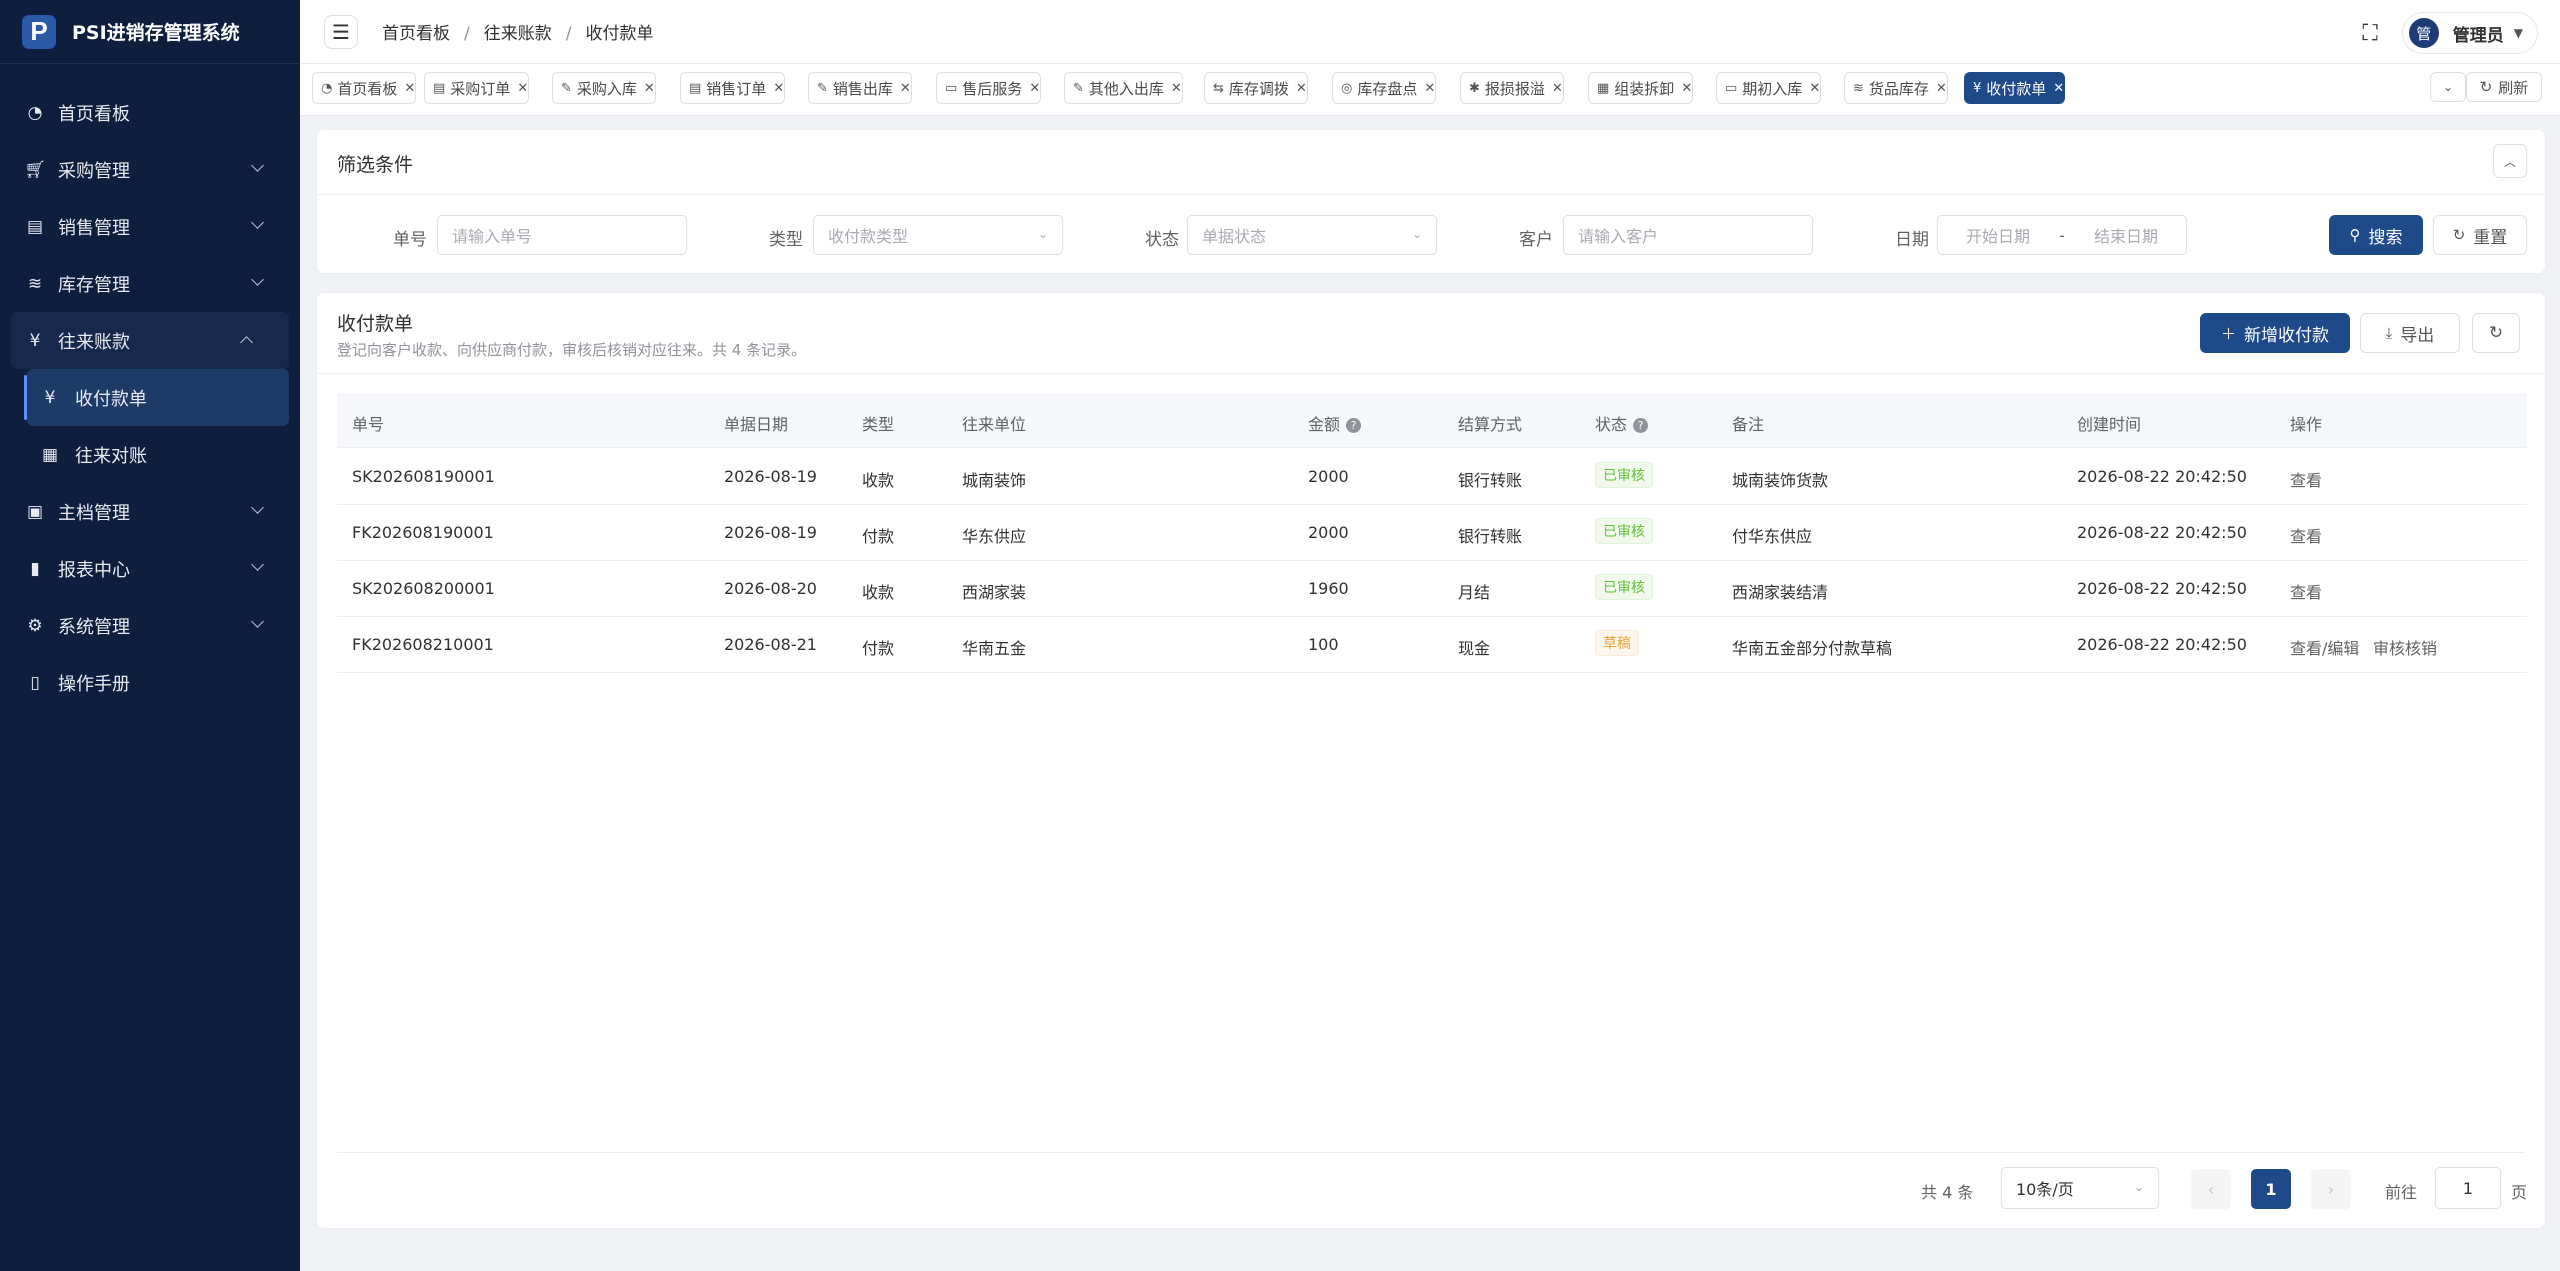  I want to click on refresh-button: ↻, so click(2496, 333).